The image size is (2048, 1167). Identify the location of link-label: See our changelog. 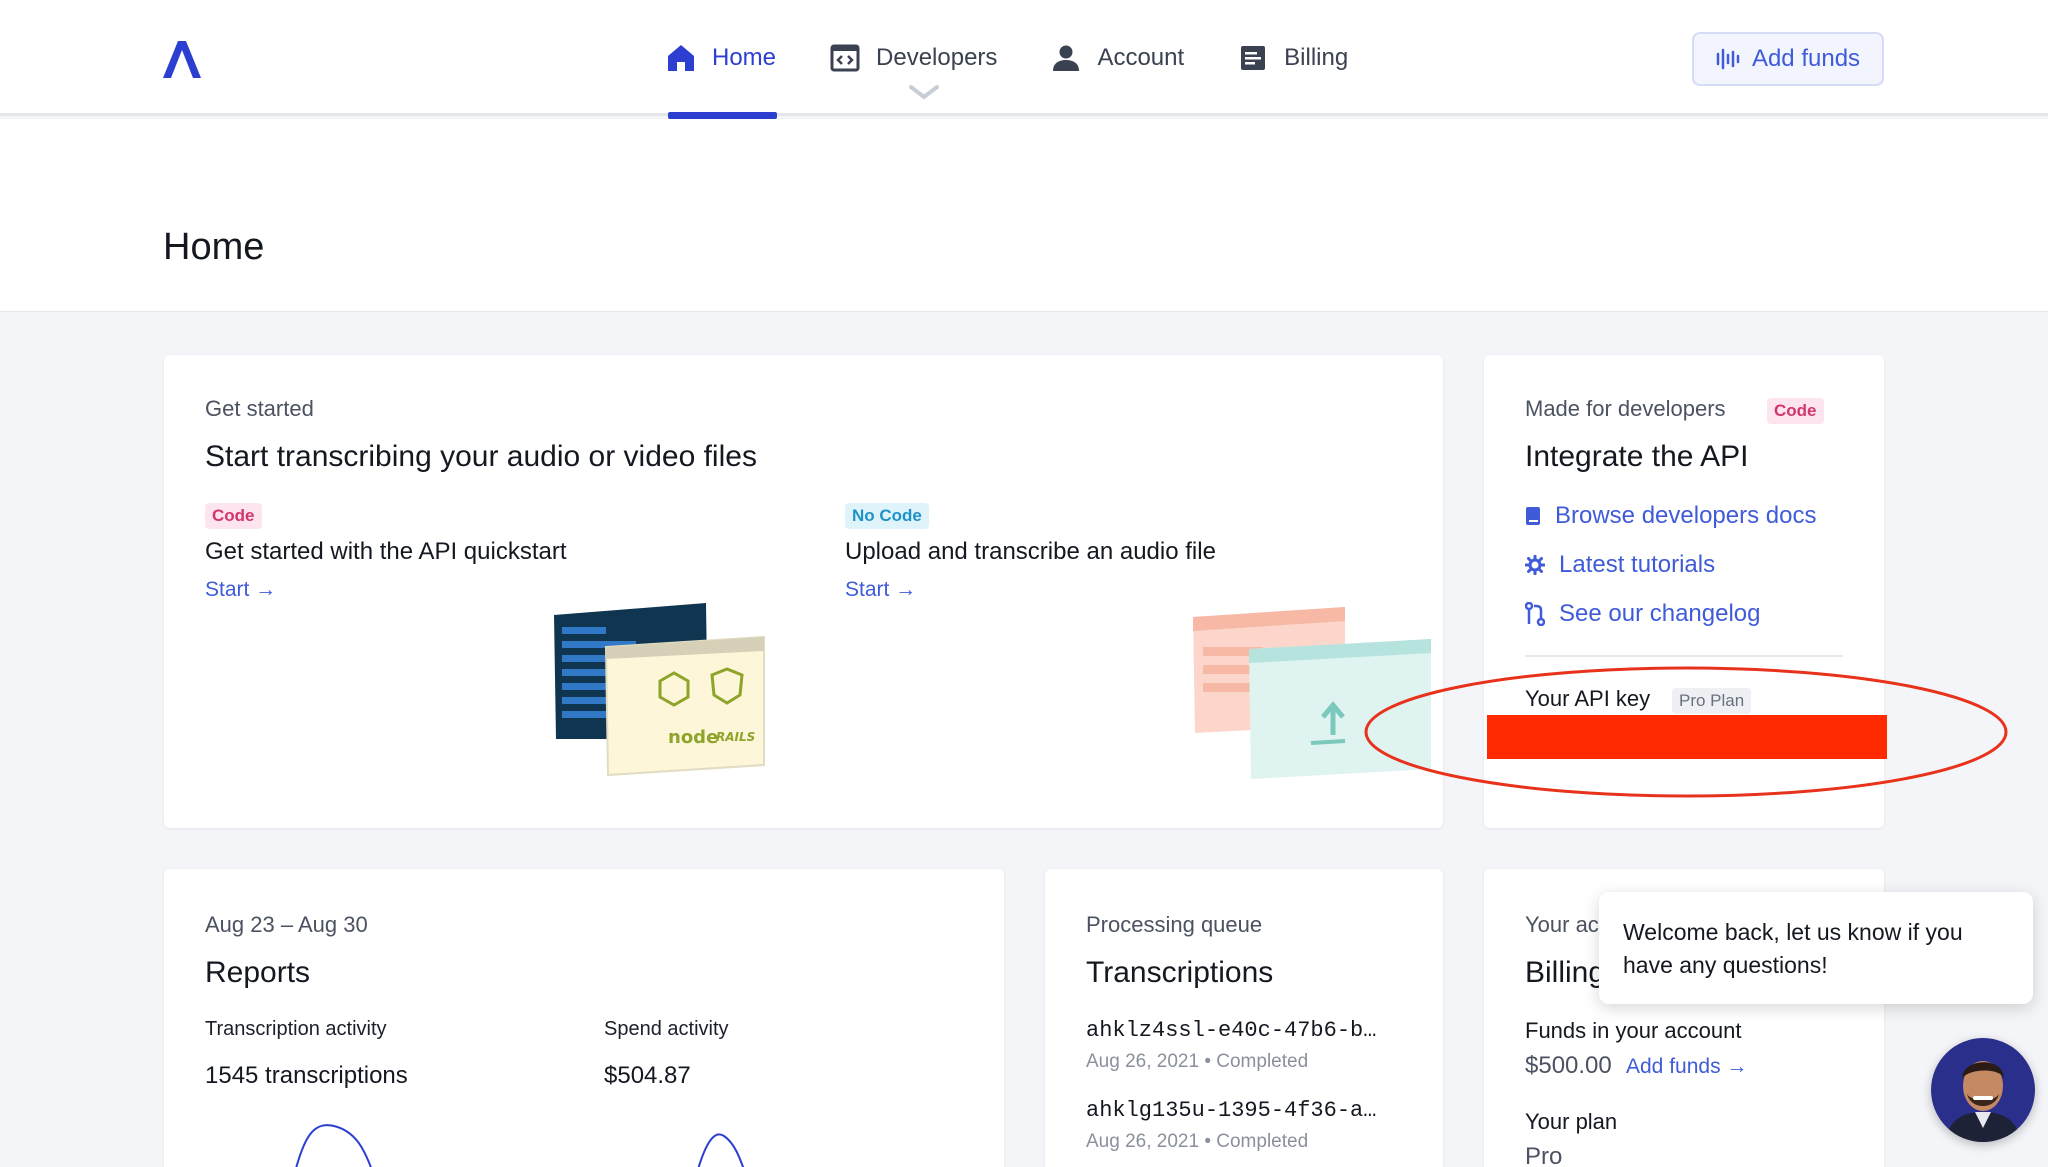
(1660, 613).